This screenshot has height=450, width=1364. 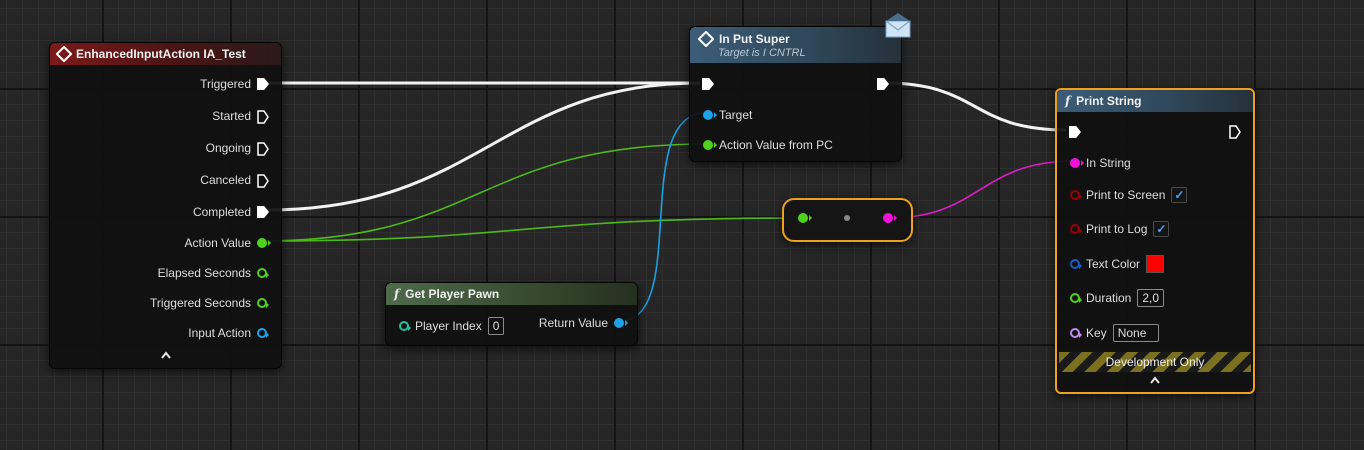 I want to click on pin-label: Key, so click(x=1096, y=333).